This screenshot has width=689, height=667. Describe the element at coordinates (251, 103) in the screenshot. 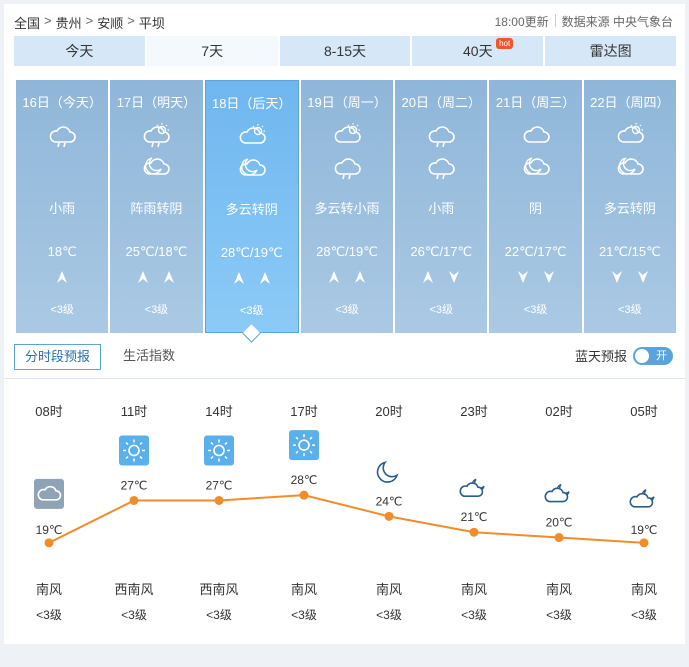

I see `day-date: 18日（后天）` at that location.